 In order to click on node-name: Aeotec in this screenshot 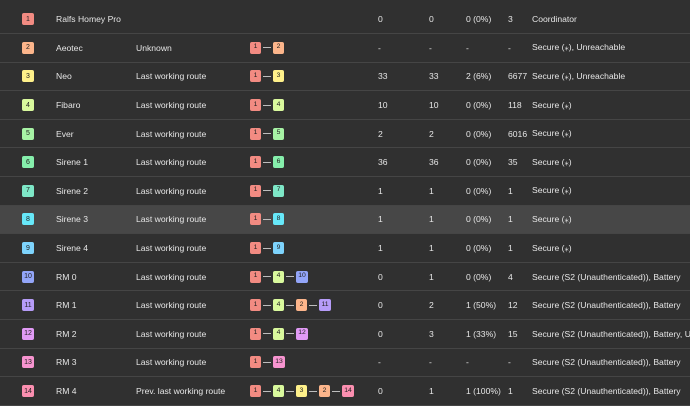, I will do `click(69, 47)`.